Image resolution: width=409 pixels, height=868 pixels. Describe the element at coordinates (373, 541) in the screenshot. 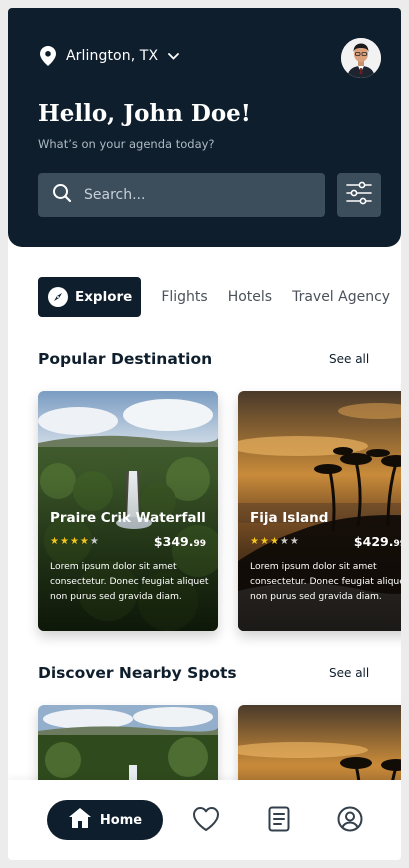

I see `price-main: $429.` at that location.